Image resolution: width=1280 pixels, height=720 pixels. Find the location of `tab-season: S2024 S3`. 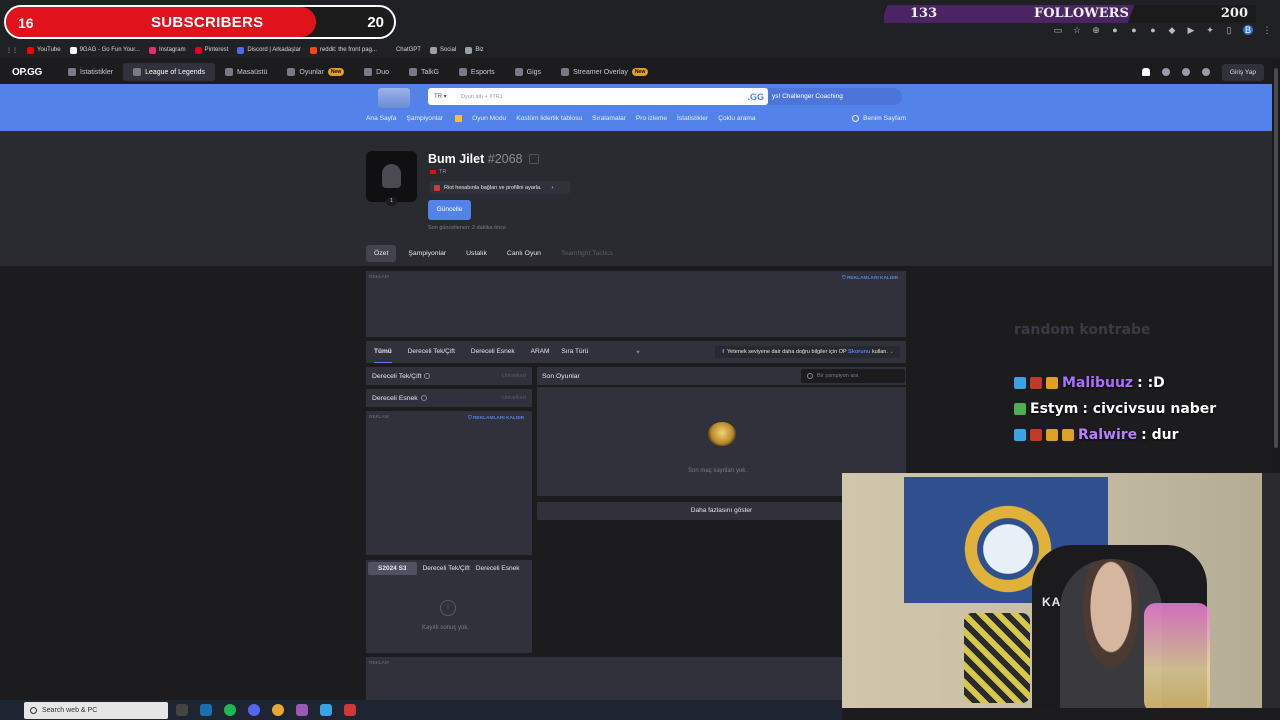

tab-season: S2024 S3 is located at coordinates (392, 568).